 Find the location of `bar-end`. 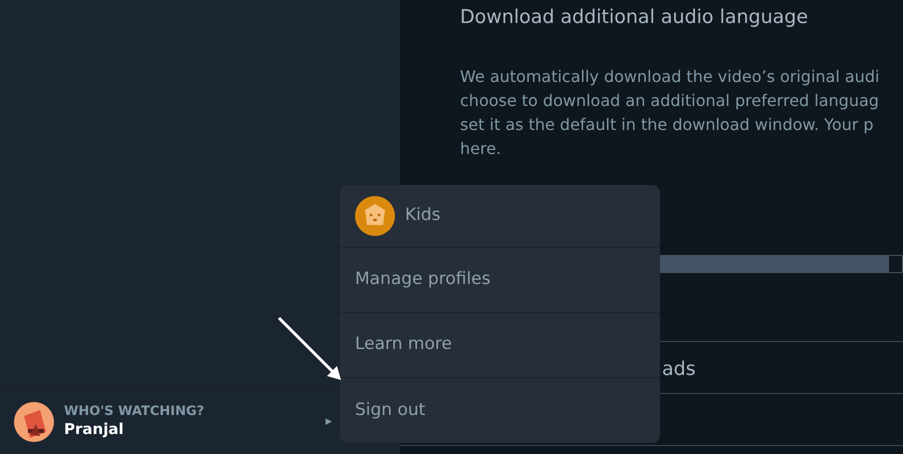

bar-end is located at coordinates (895, 264).